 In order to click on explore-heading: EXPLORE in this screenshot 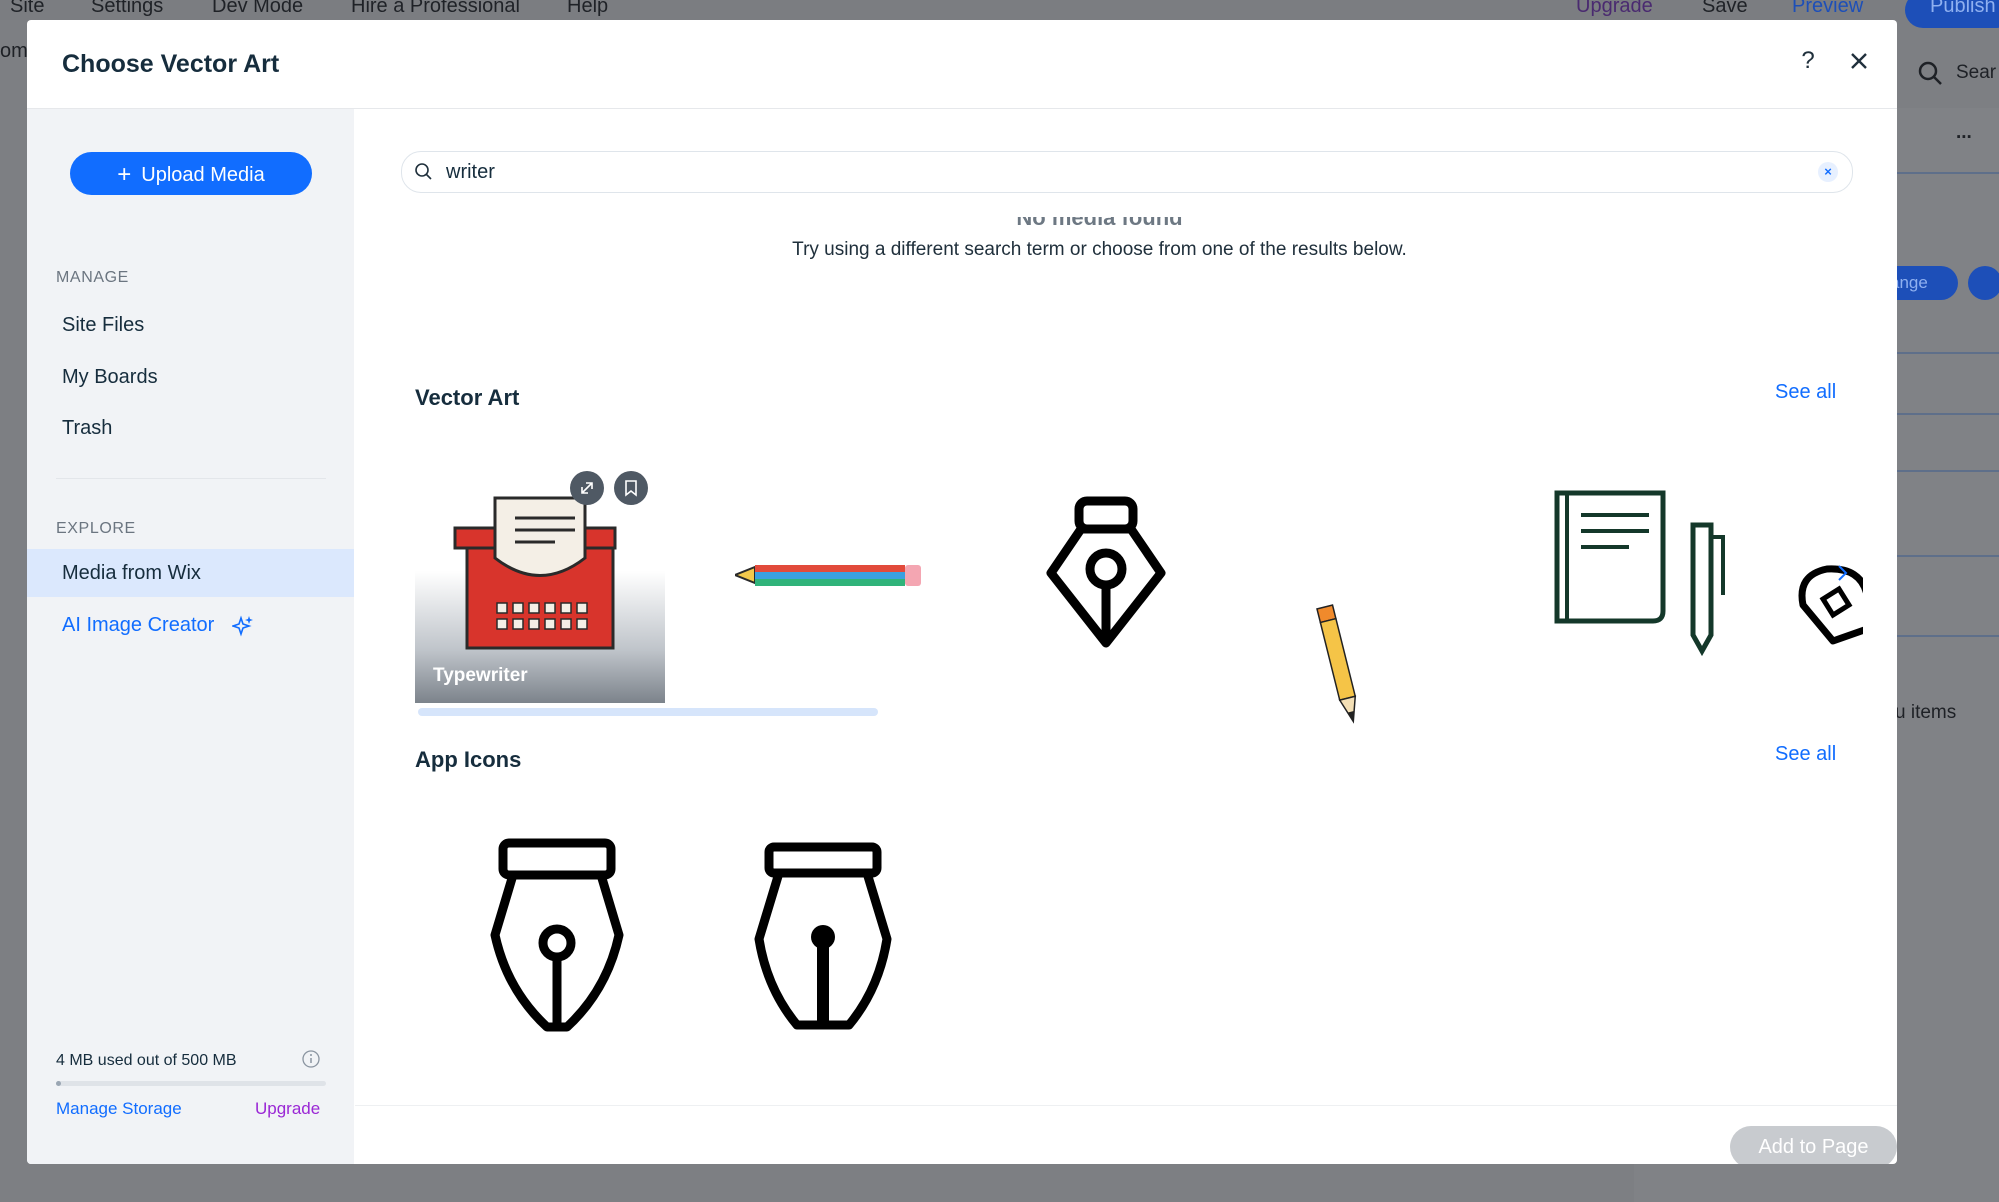, I will do `click(96, 528)`.